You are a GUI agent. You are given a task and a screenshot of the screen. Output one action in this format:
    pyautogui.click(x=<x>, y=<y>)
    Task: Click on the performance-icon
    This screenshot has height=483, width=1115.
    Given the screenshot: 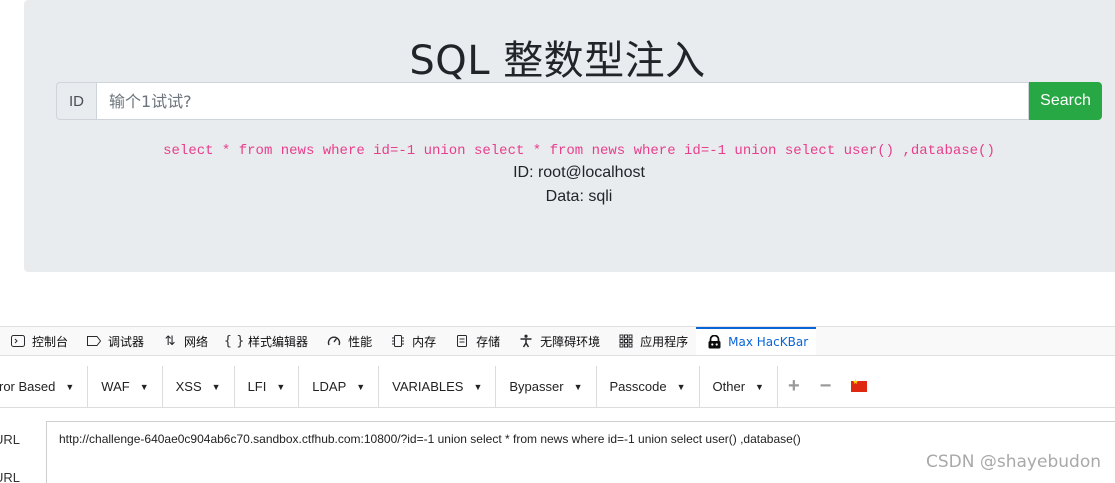 What is the action you would take?
    pyautogui.click(x=334, y=341)
    